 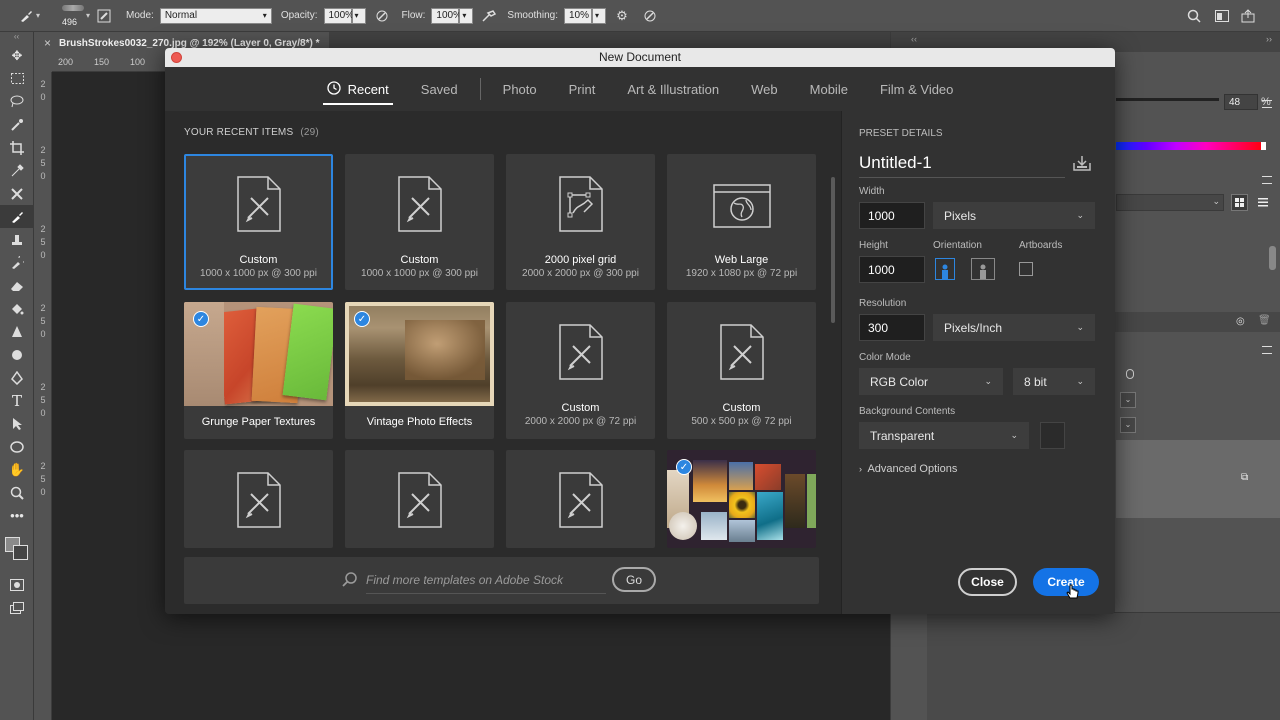 What do you see at coordinates (962, 165) in the screenshot?
I see `document-name-input: Untitled-1` at bounding box center [962, 165].